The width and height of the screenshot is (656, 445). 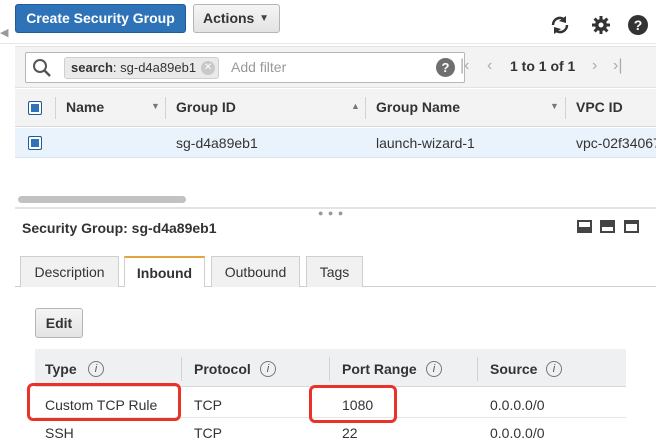 I want to click on actions-dropdown-button: Actions ▼, so click(x=236, y=18).